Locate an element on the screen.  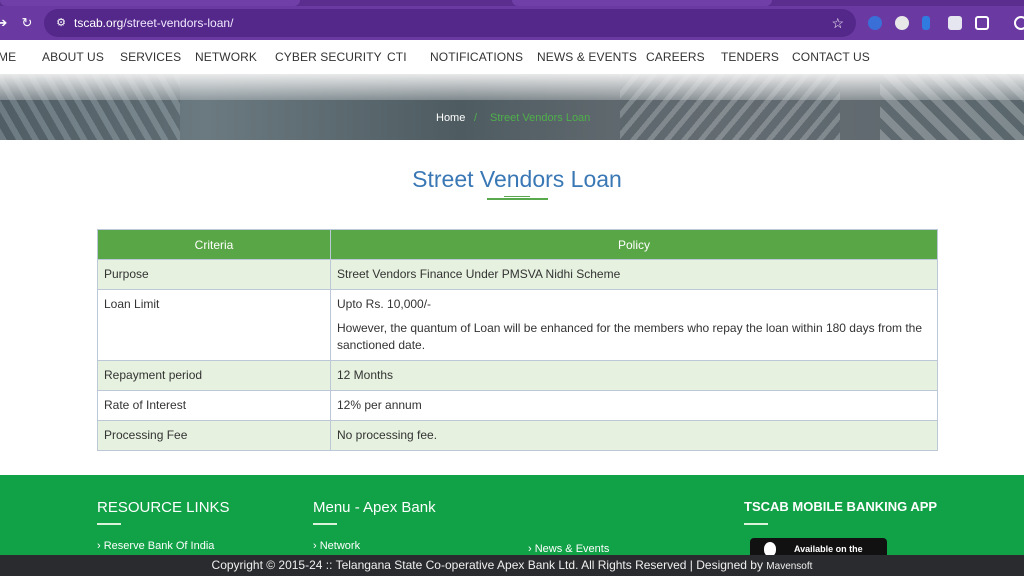
policy-cell: 12 Months is located at coordinates (634, 375).